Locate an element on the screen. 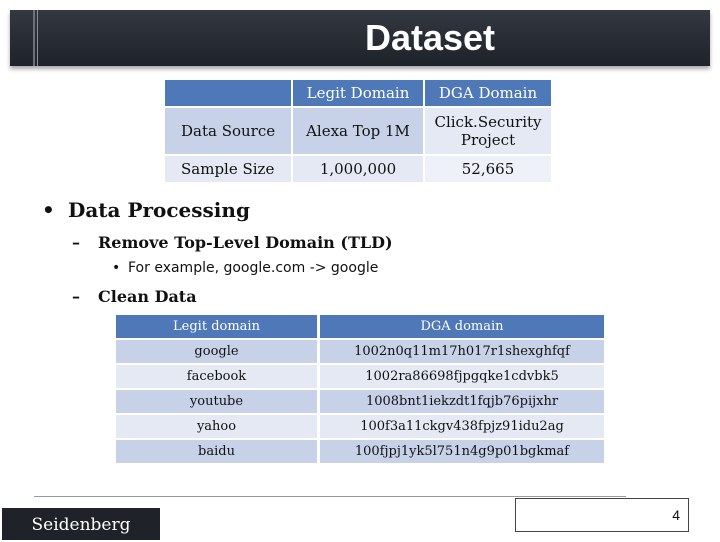 The width and height of the screenshot is (720, 542). table-row: baidu 100fjpj1yk5l751n4g9p01bgkmaf is located at coordinates (360, 451).